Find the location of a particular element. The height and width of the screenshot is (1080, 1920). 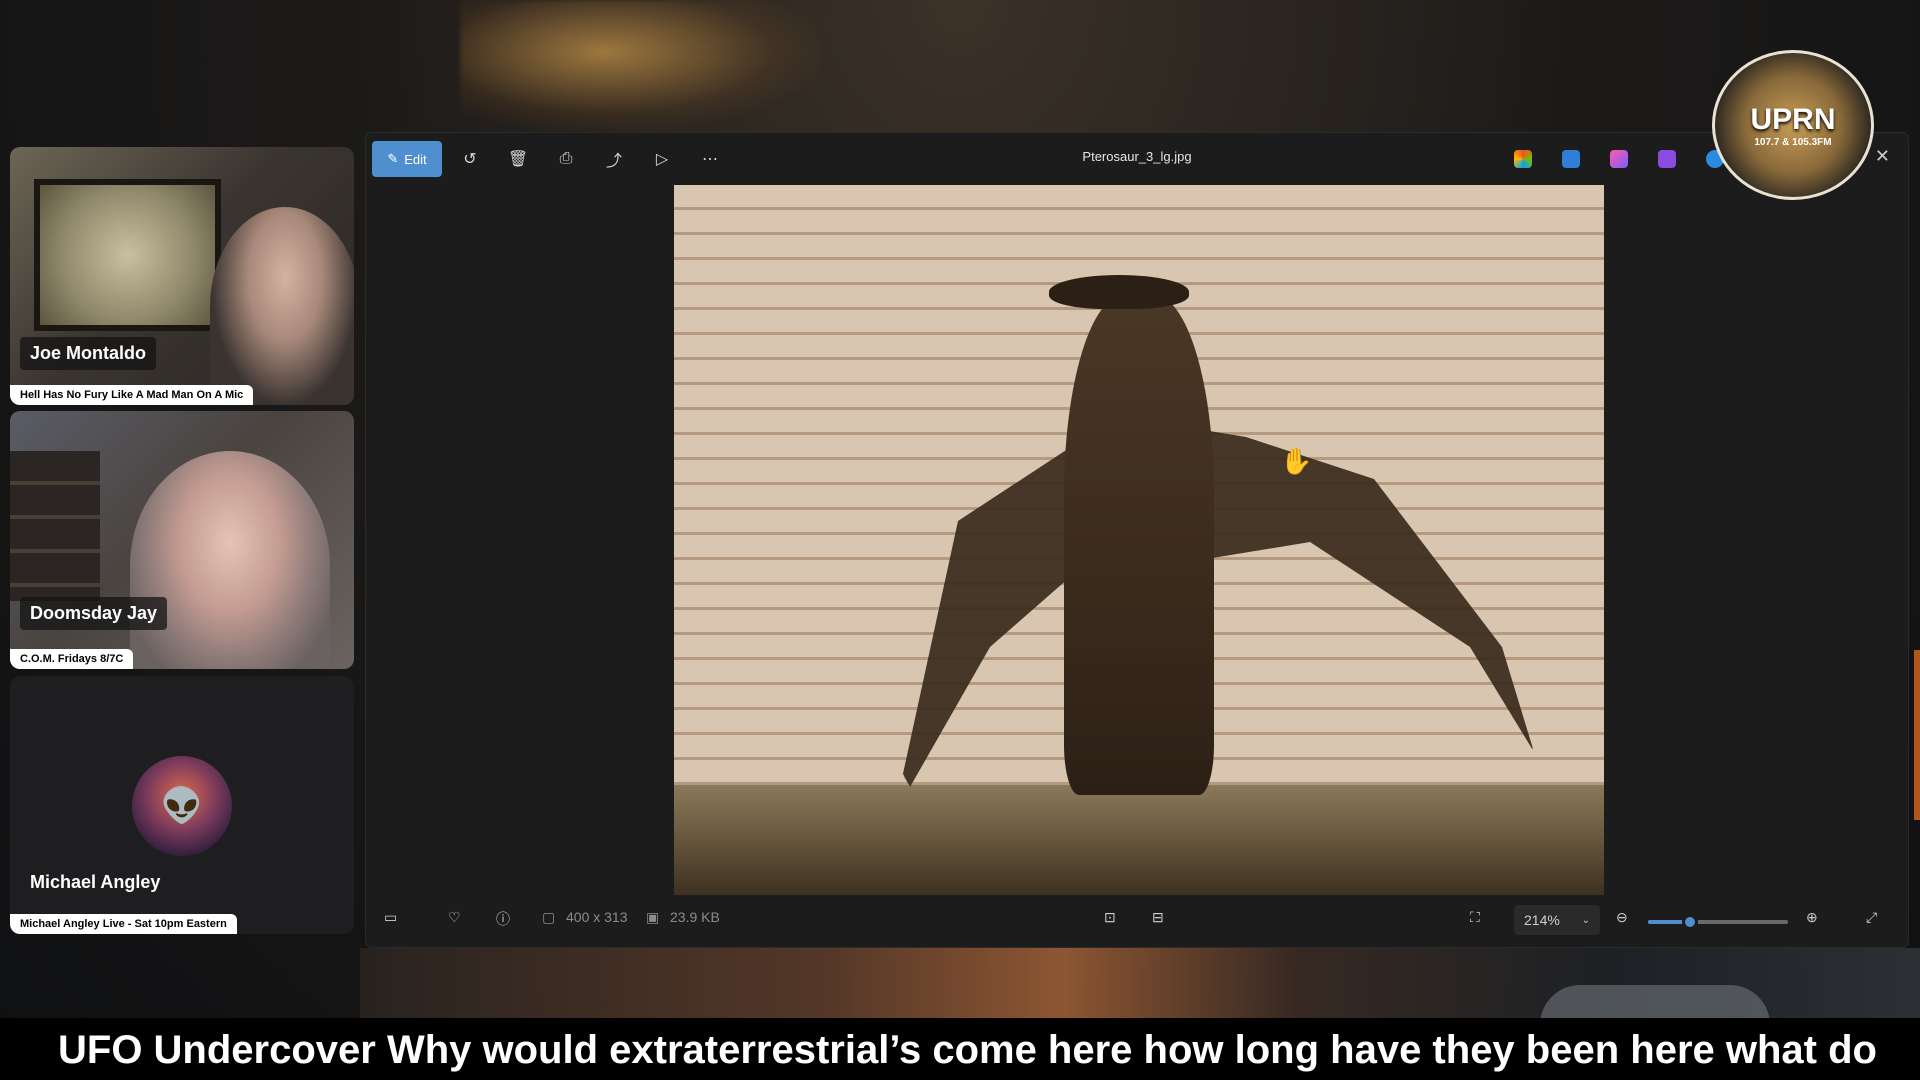

image-dimensions: 400 x 313 is located at coordinates (597, 917).